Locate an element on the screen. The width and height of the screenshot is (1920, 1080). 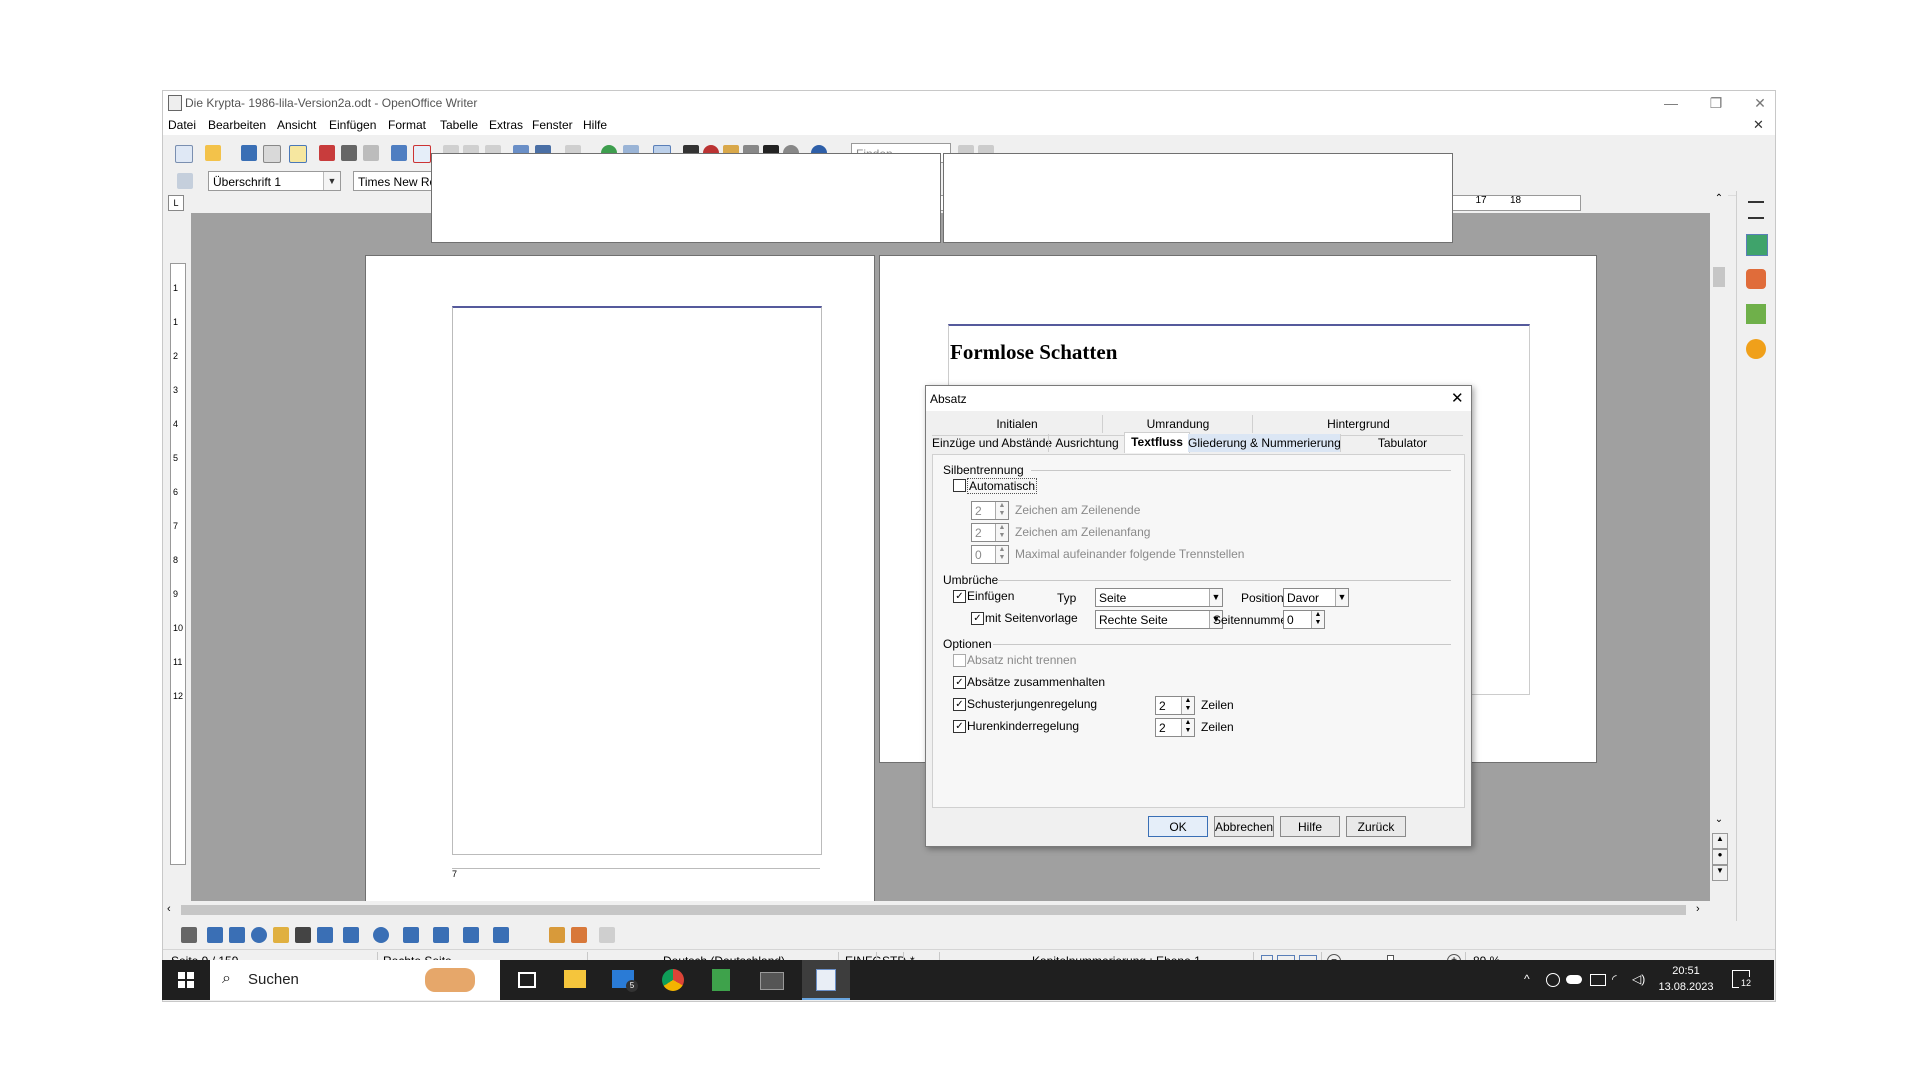
break-type-chevron-icon: ▼ is located at coordinates (1215, 597).